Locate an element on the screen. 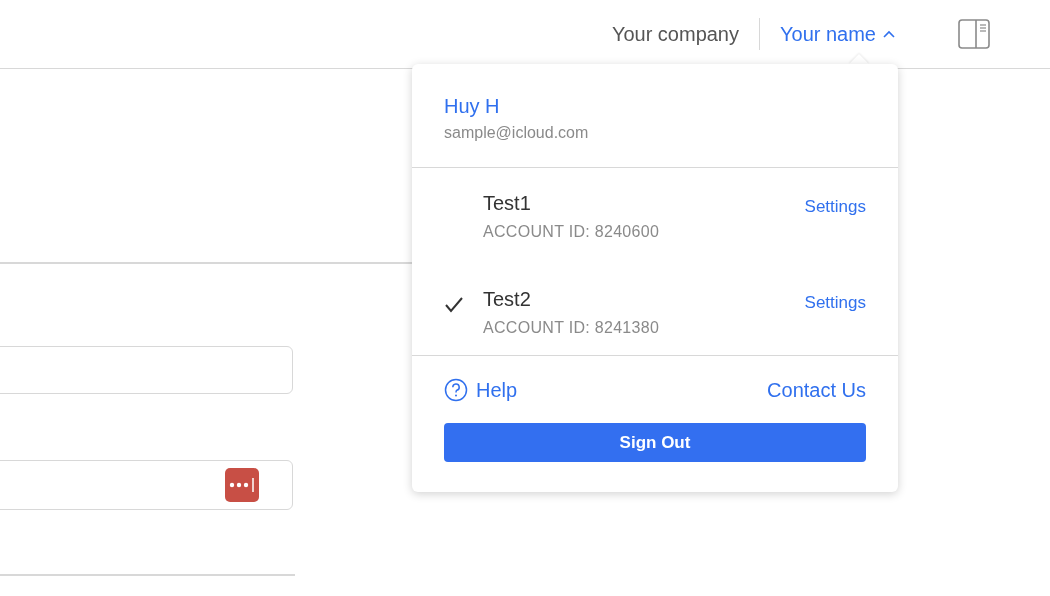 The image size is (1050, 596). account-id: ACCOUNT ID: 8240600 is located at coordinates (572, 232).